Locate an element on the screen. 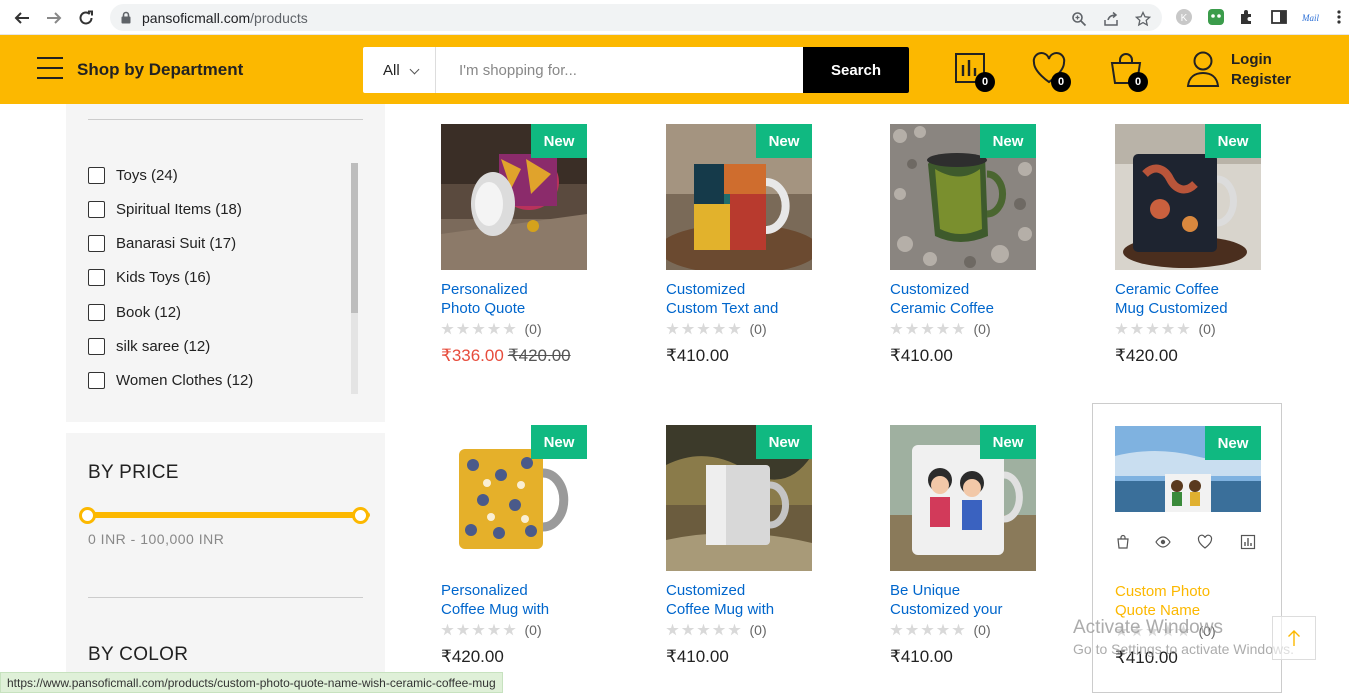  product-card: New Be Unique Customized your (0) ₹410.00 is located at coordinates (985, 559).